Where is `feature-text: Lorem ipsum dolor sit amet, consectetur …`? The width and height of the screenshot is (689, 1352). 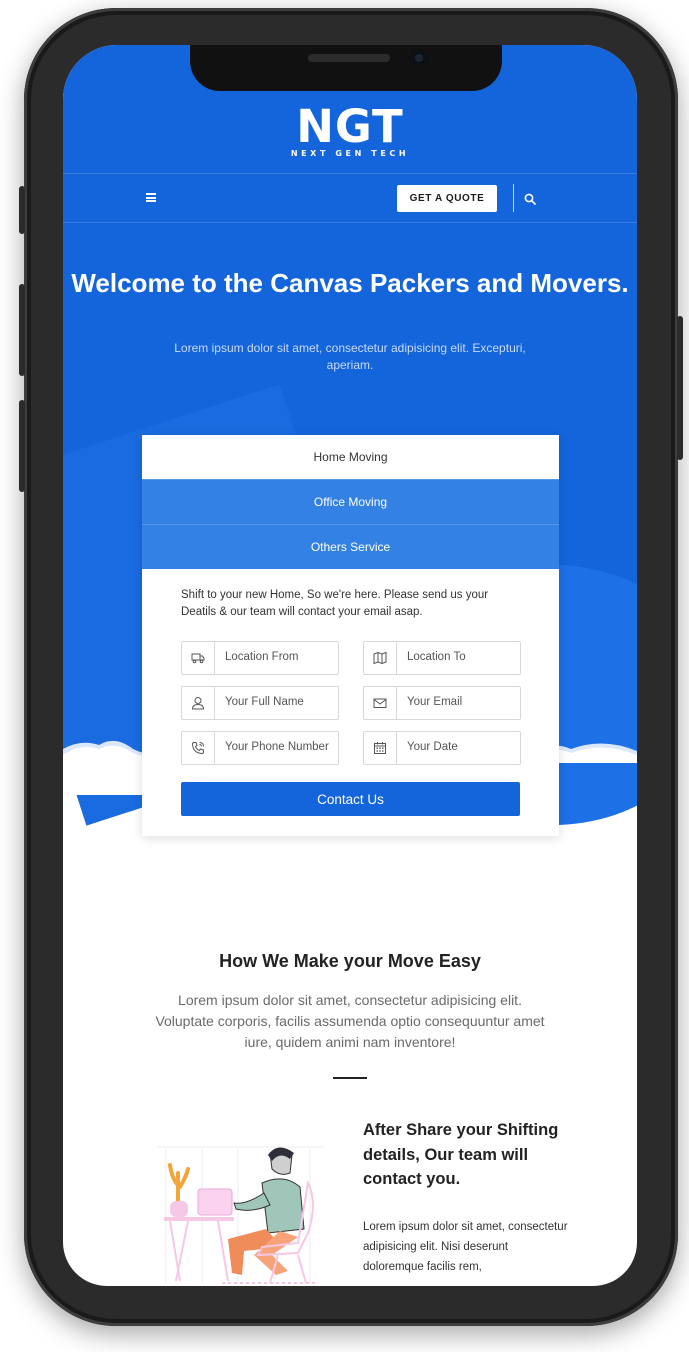 feature-text: Lorem ipsum dolor sit amet, consectetur … is located at coordinates (465, 1247).